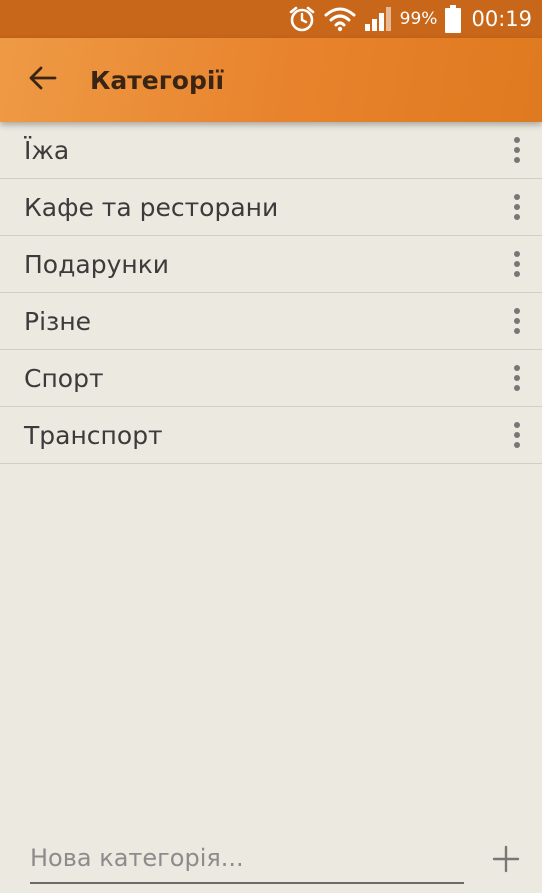  Describe the element at coordinates (501, 19) in the screenshot. I see `status-time: 00:19` at that location.